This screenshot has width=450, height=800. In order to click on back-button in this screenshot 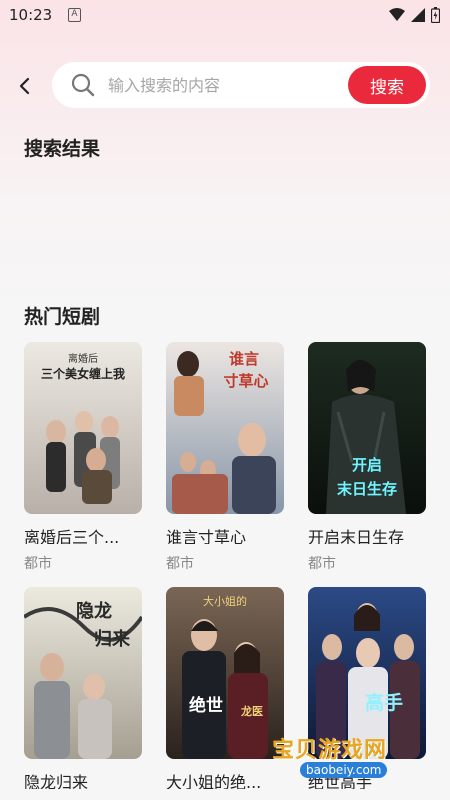, I will do `click(24, 86)`.